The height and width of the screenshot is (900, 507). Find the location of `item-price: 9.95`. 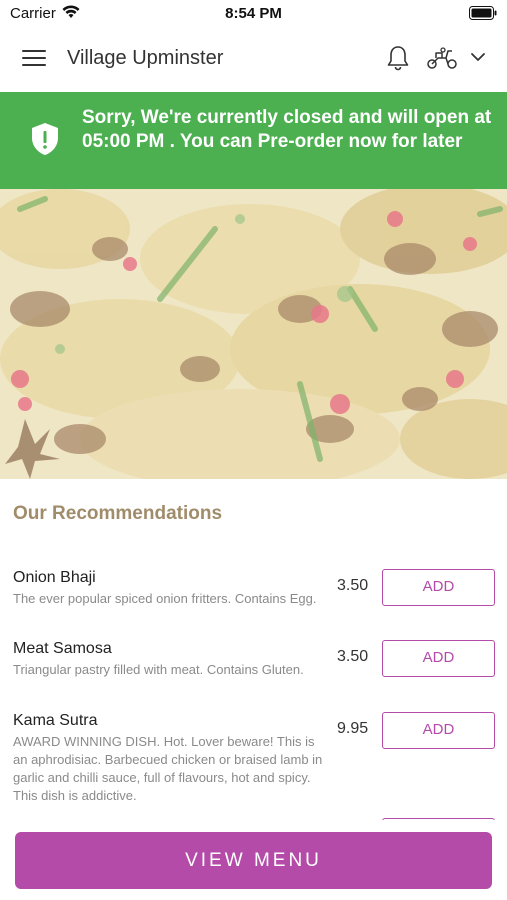

item-price: 9.95 is located at coordinates (353, 728).